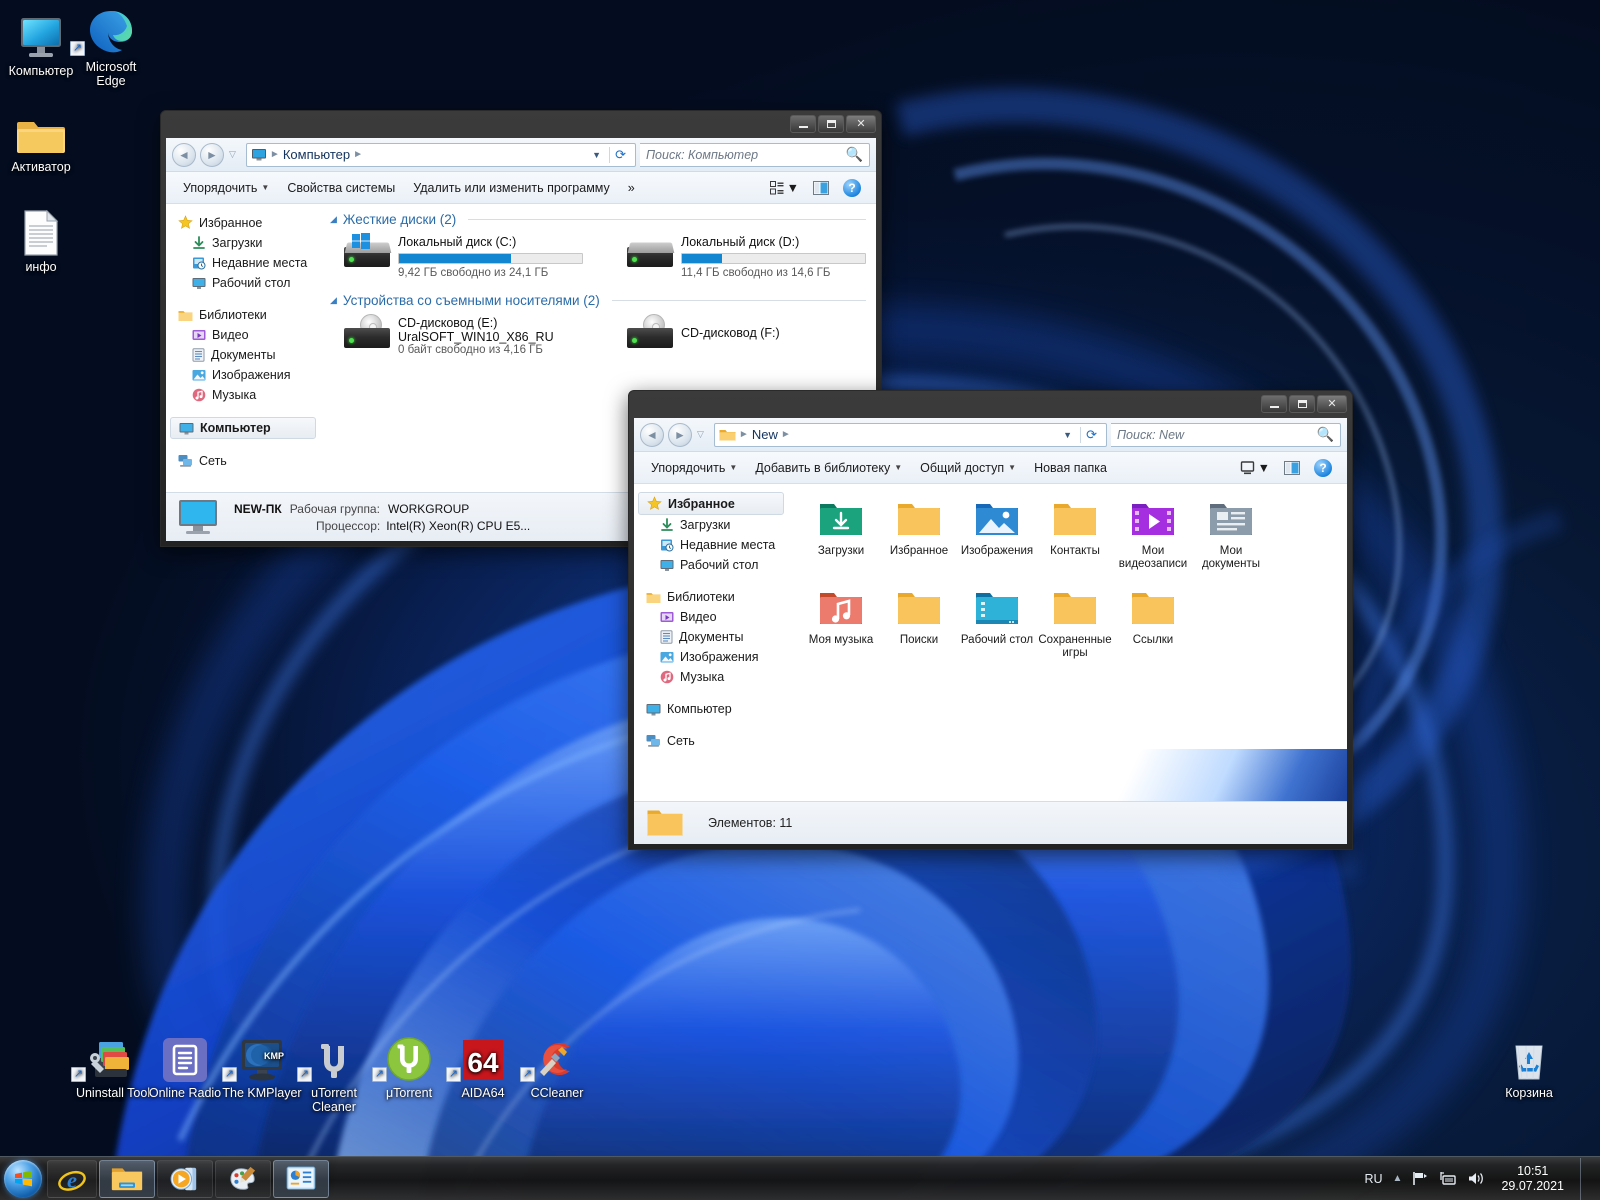  Describe the element at coordinates (1585, 1178) in the screenshot. I see `show-desktop-button` at that location.